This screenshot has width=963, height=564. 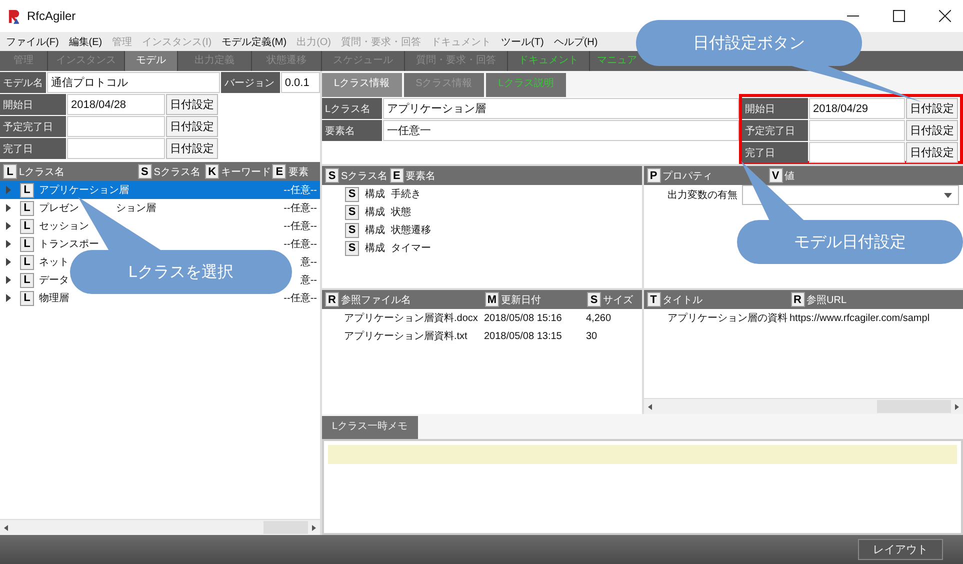 What do you see at coordinates (69, 244) in the screenshot?
I see `class-name: トランスポー` at bounding box center [69, 244].